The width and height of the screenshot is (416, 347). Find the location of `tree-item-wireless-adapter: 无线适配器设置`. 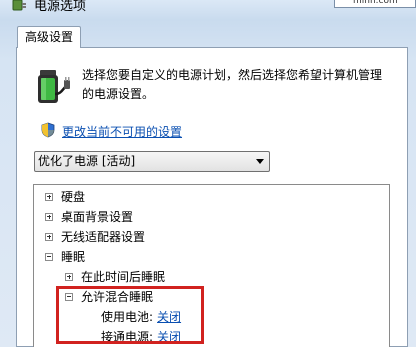

tree-item-wireless-adapter: 无线适配器设置 is located at coordinates (95, 237).